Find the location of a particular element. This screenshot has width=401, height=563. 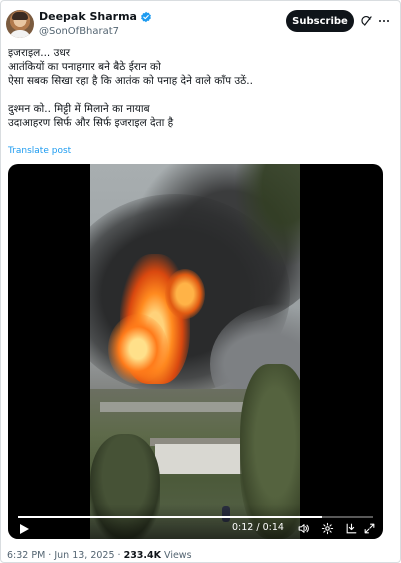

video-current-time: 0:12 is located at coordinates (243, 527).